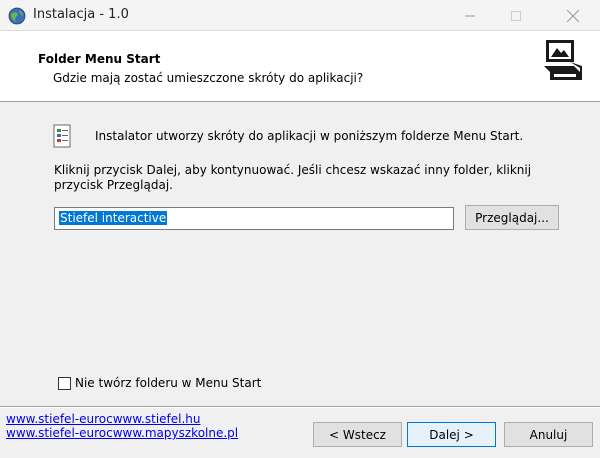  I want to click on start-menu-folder-input: Stiefel interactive, so click(254, 218).